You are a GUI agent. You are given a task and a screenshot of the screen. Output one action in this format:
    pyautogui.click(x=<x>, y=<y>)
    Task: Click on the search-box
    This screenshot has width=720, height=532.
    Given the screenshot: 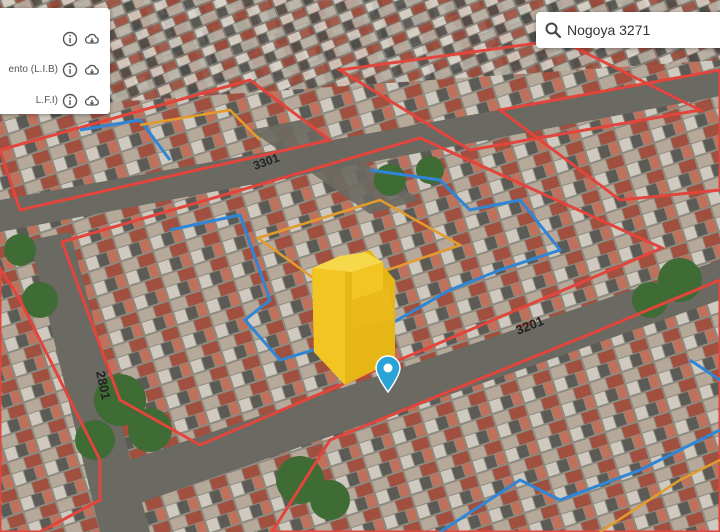 What is the action you would take?
    pyautogui.click(x=628, y=30)
    